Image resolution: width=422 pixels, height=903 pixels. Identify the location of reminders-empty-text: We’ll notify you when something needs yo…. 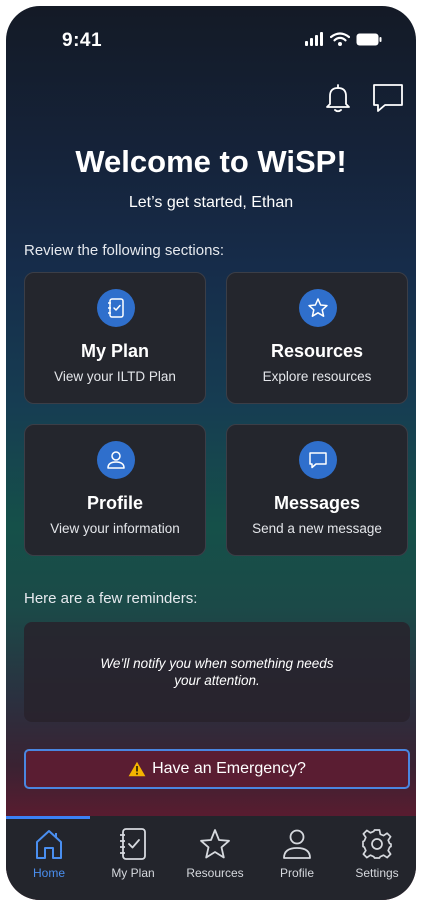
(217, 672).